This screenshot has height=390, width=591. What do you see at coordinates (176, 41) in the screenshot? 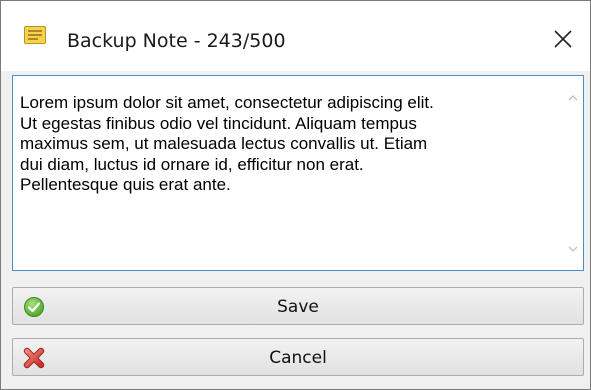
I see `window-title: Backup Note - 243/500` at bounding box center [176, 41].